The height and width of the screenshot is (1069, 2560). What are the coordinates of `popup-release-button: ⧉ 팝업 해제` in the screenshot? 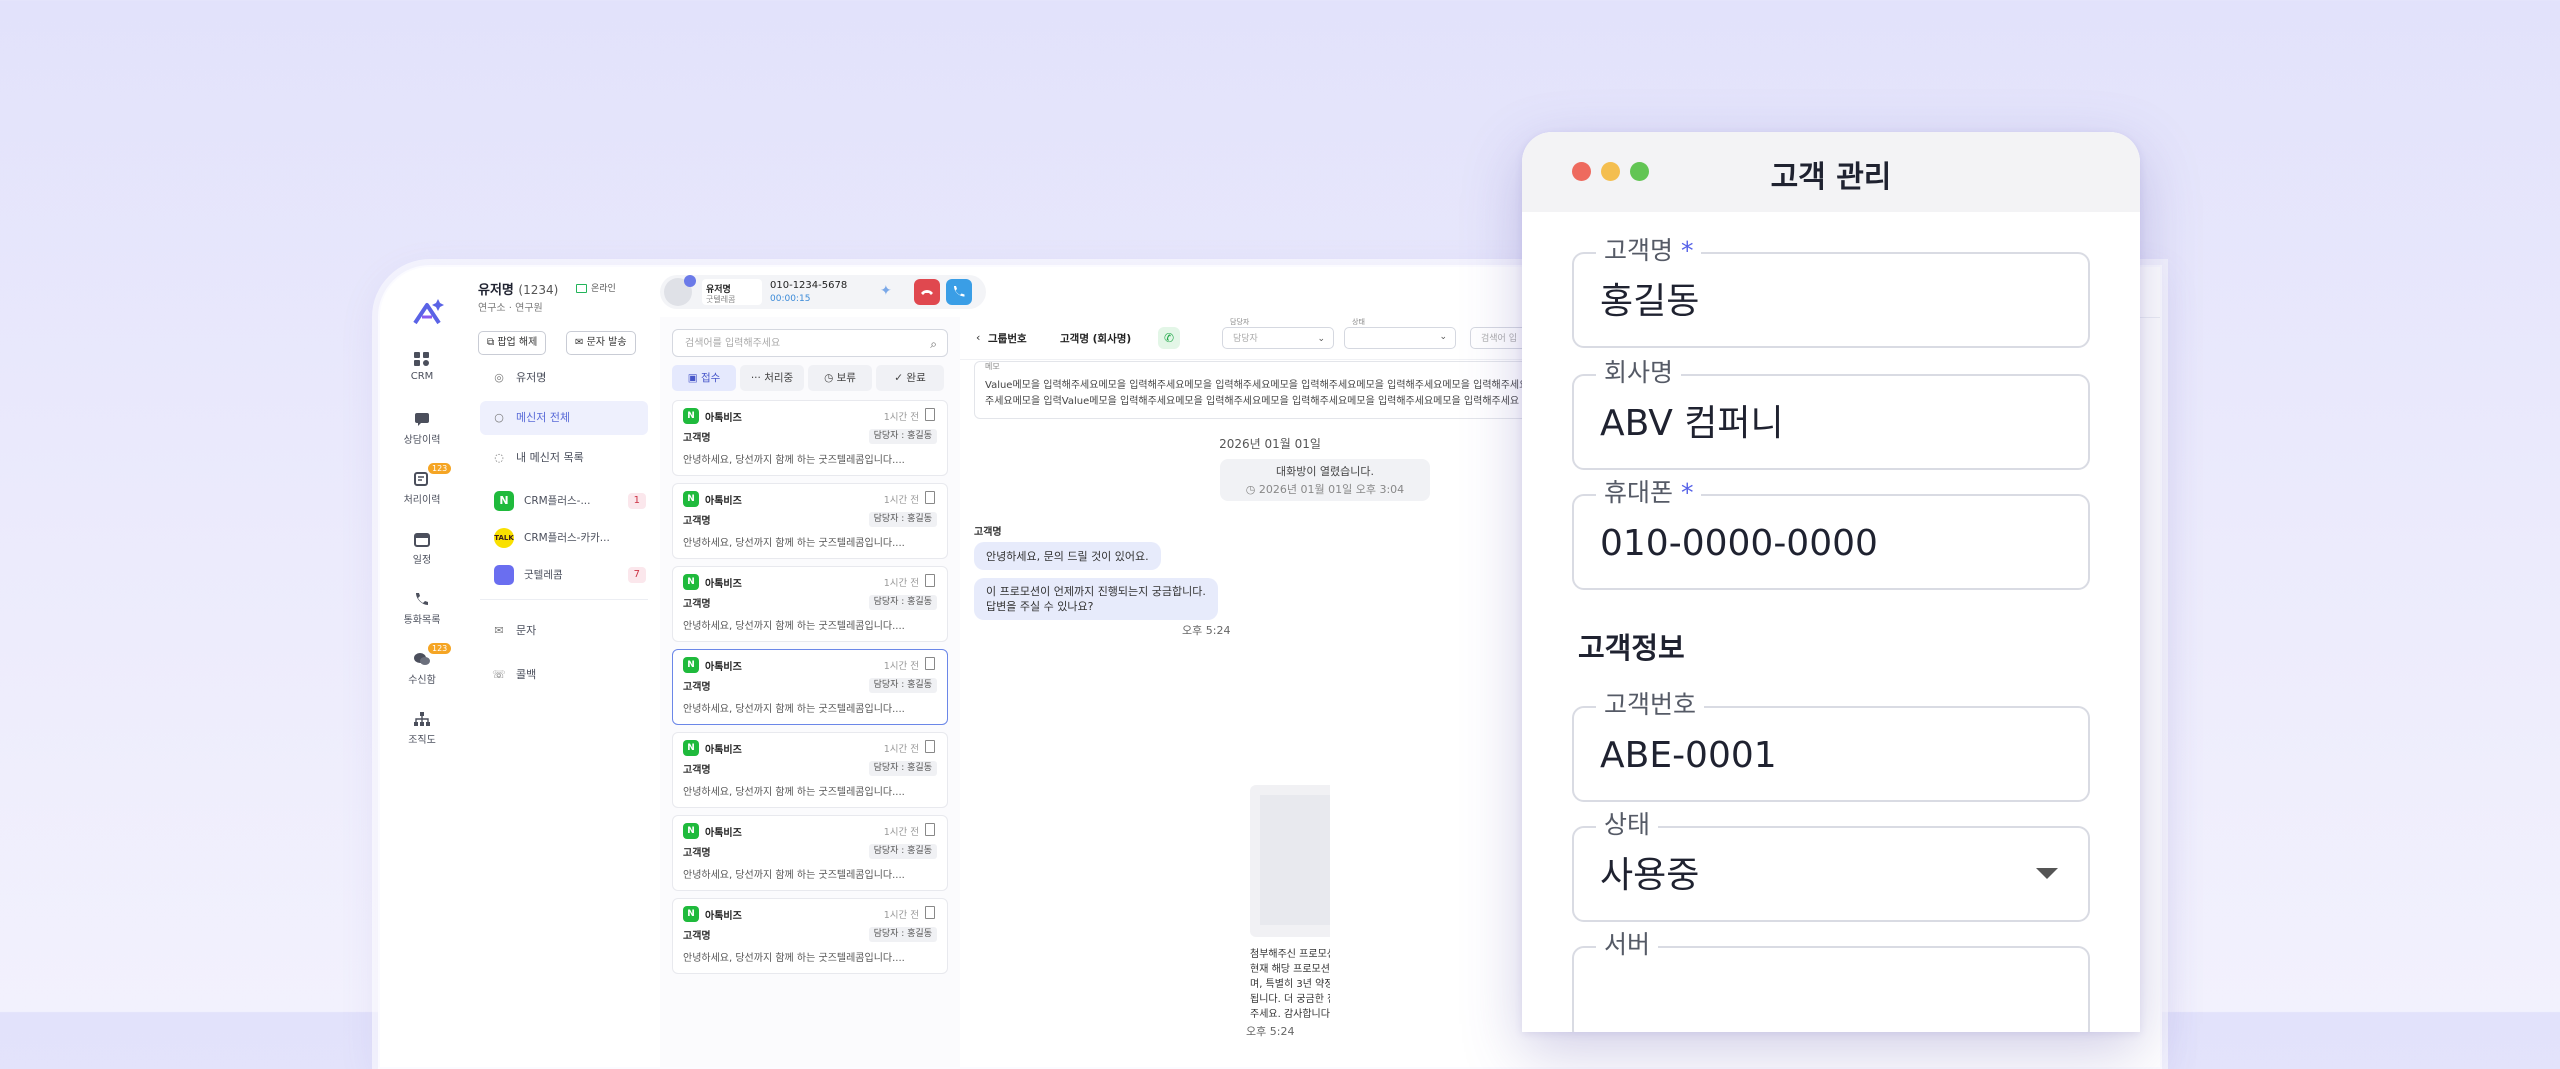 It's located at (512, 343).